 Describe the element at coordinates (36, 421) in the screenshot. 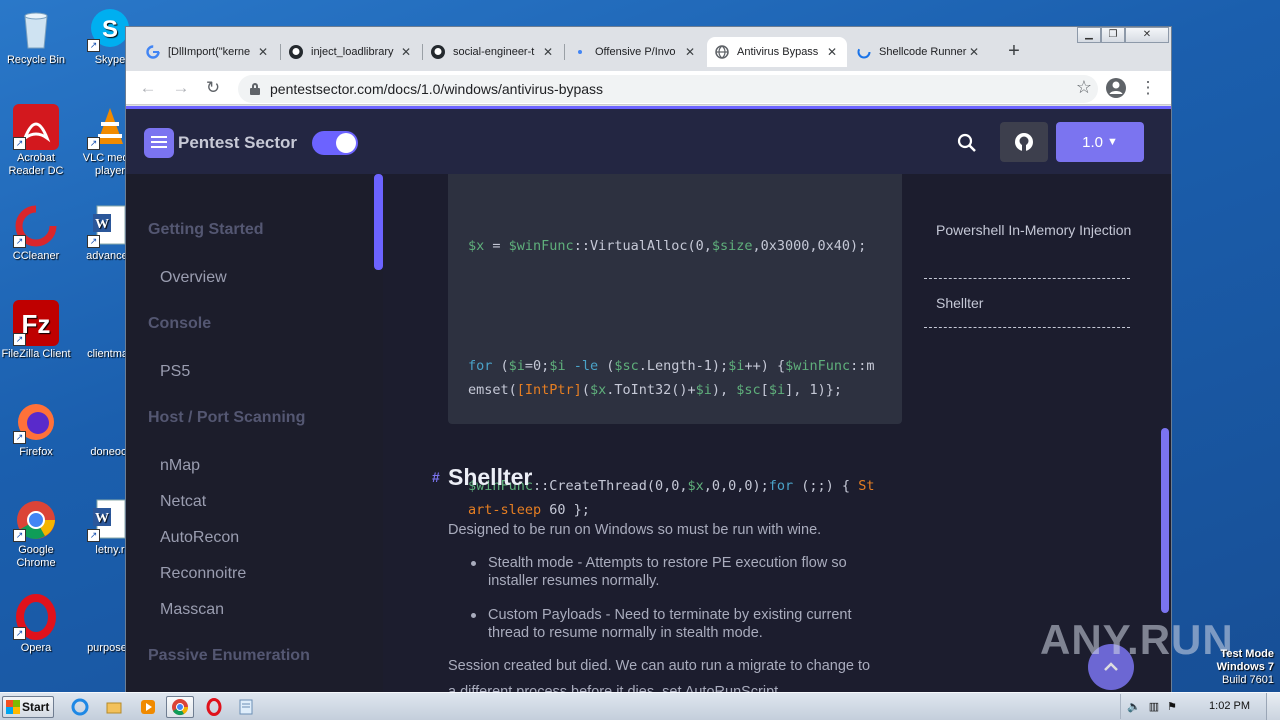

I see `firefox-icon: ↗` at that location.